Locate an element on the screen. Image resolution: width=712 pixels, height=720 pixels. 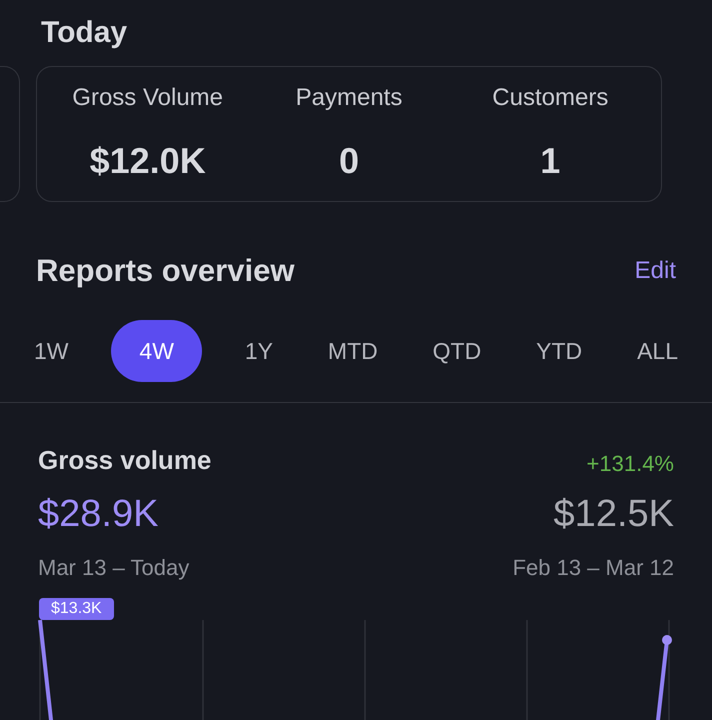
range-tab: QTD is located at coordinates (457, 351).